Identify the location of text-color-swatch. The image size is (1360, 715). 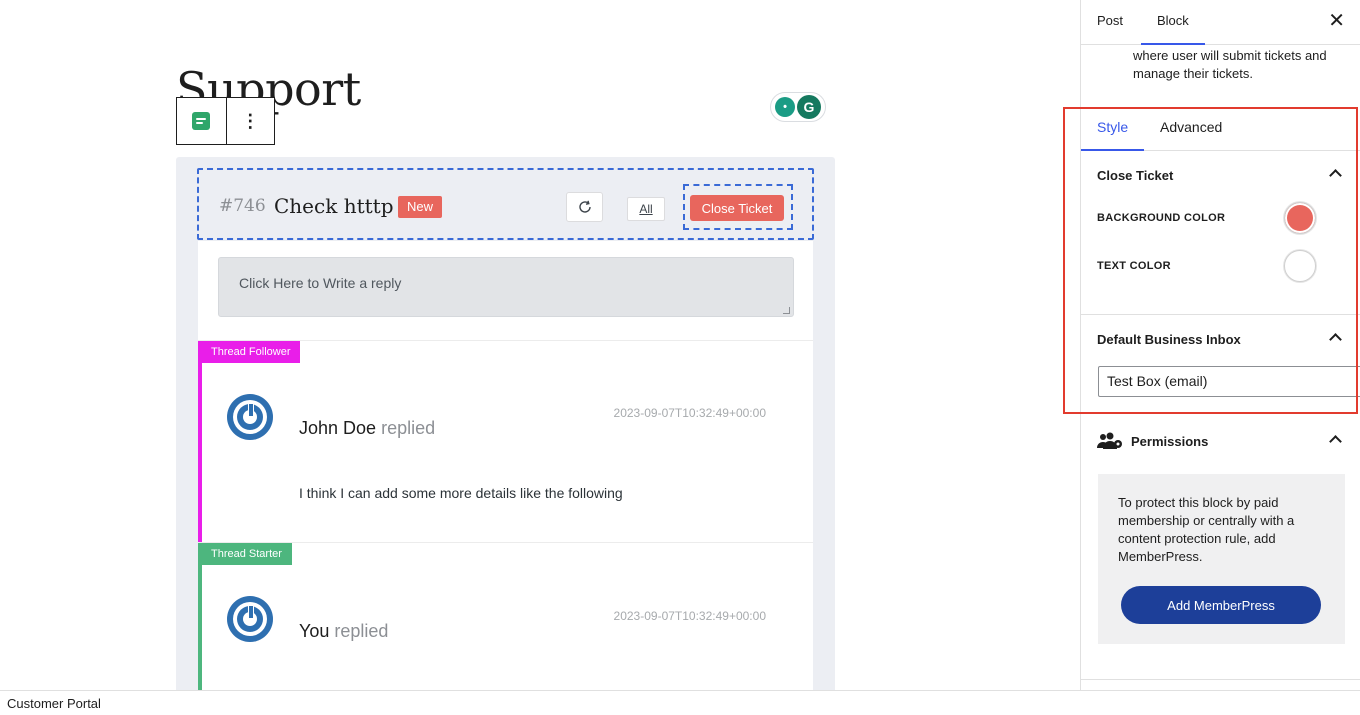
(1300, 266).